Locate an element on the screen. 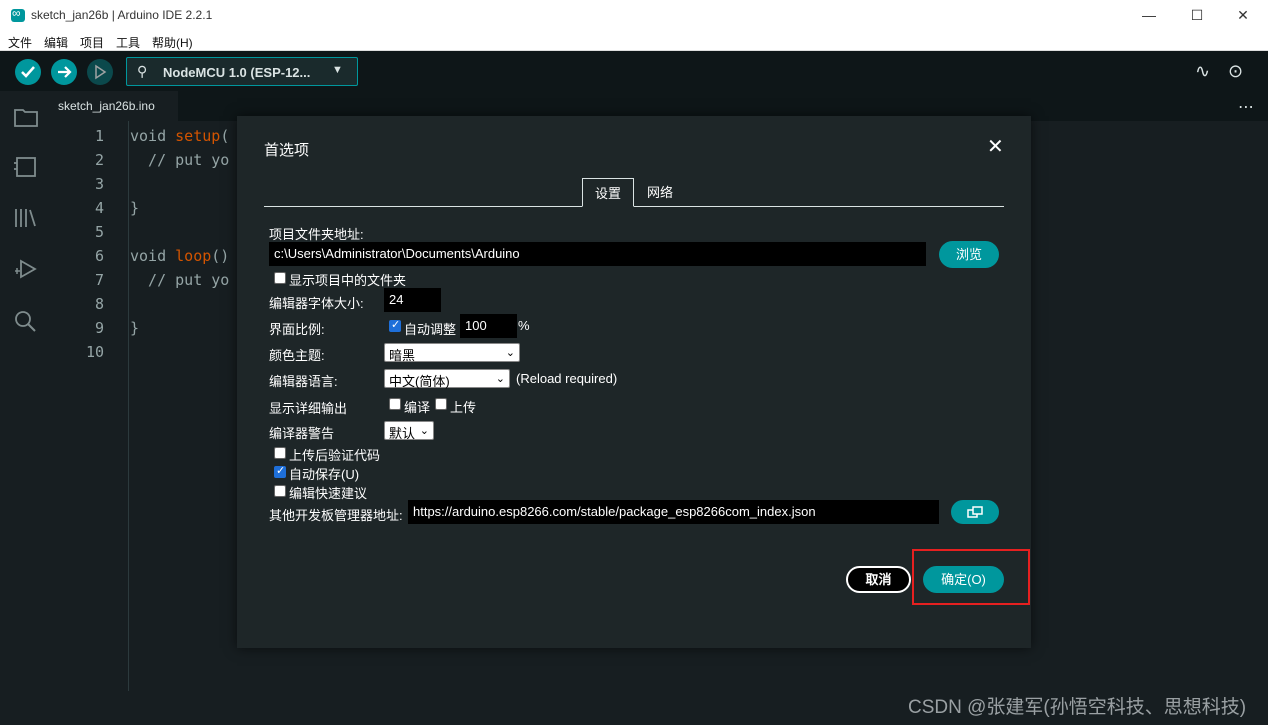  open-window-icon is located at coordinates (975, 512).